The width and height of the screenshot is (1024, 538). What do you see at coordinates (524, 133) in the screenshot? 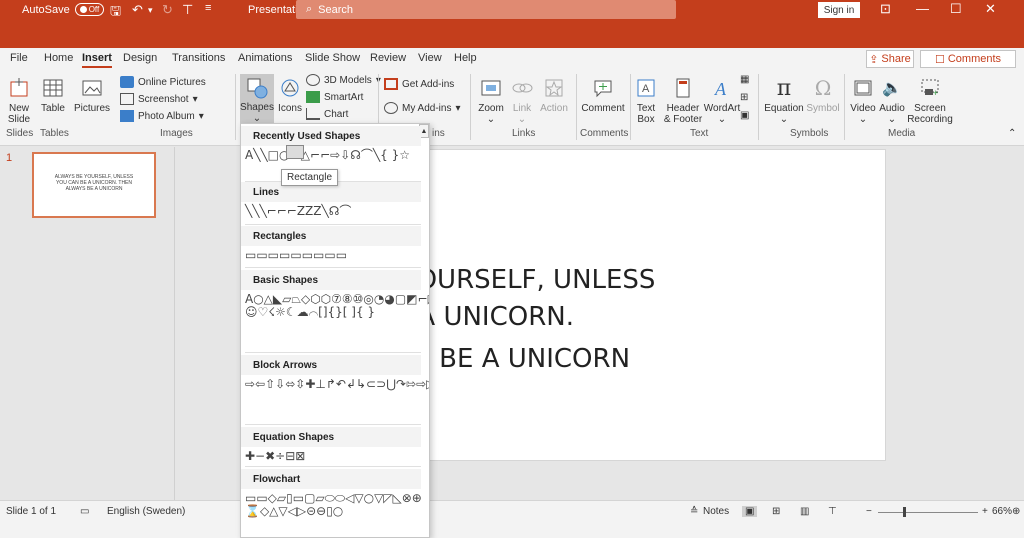
I see `group-label-links: Links` at bounding box center [524, 133].